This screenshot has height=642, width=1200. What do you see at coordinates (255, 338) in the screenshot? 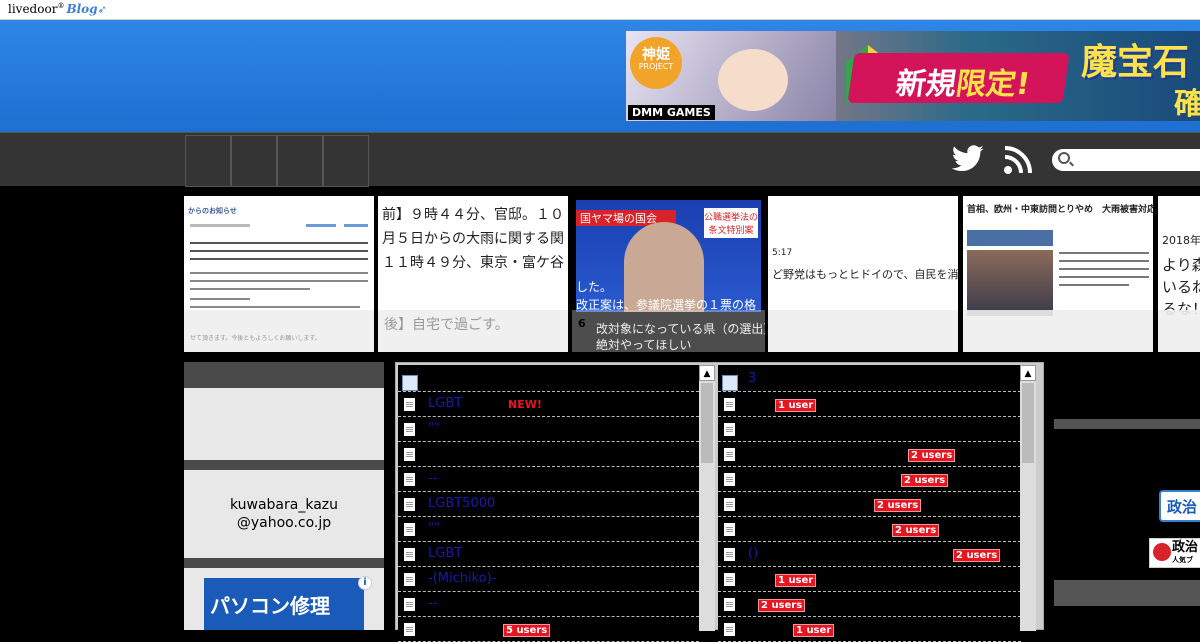
I see `thumb-1-caption: せて頂きます。今後ともよろしくお願いします。` at bounding box center [255, 338].